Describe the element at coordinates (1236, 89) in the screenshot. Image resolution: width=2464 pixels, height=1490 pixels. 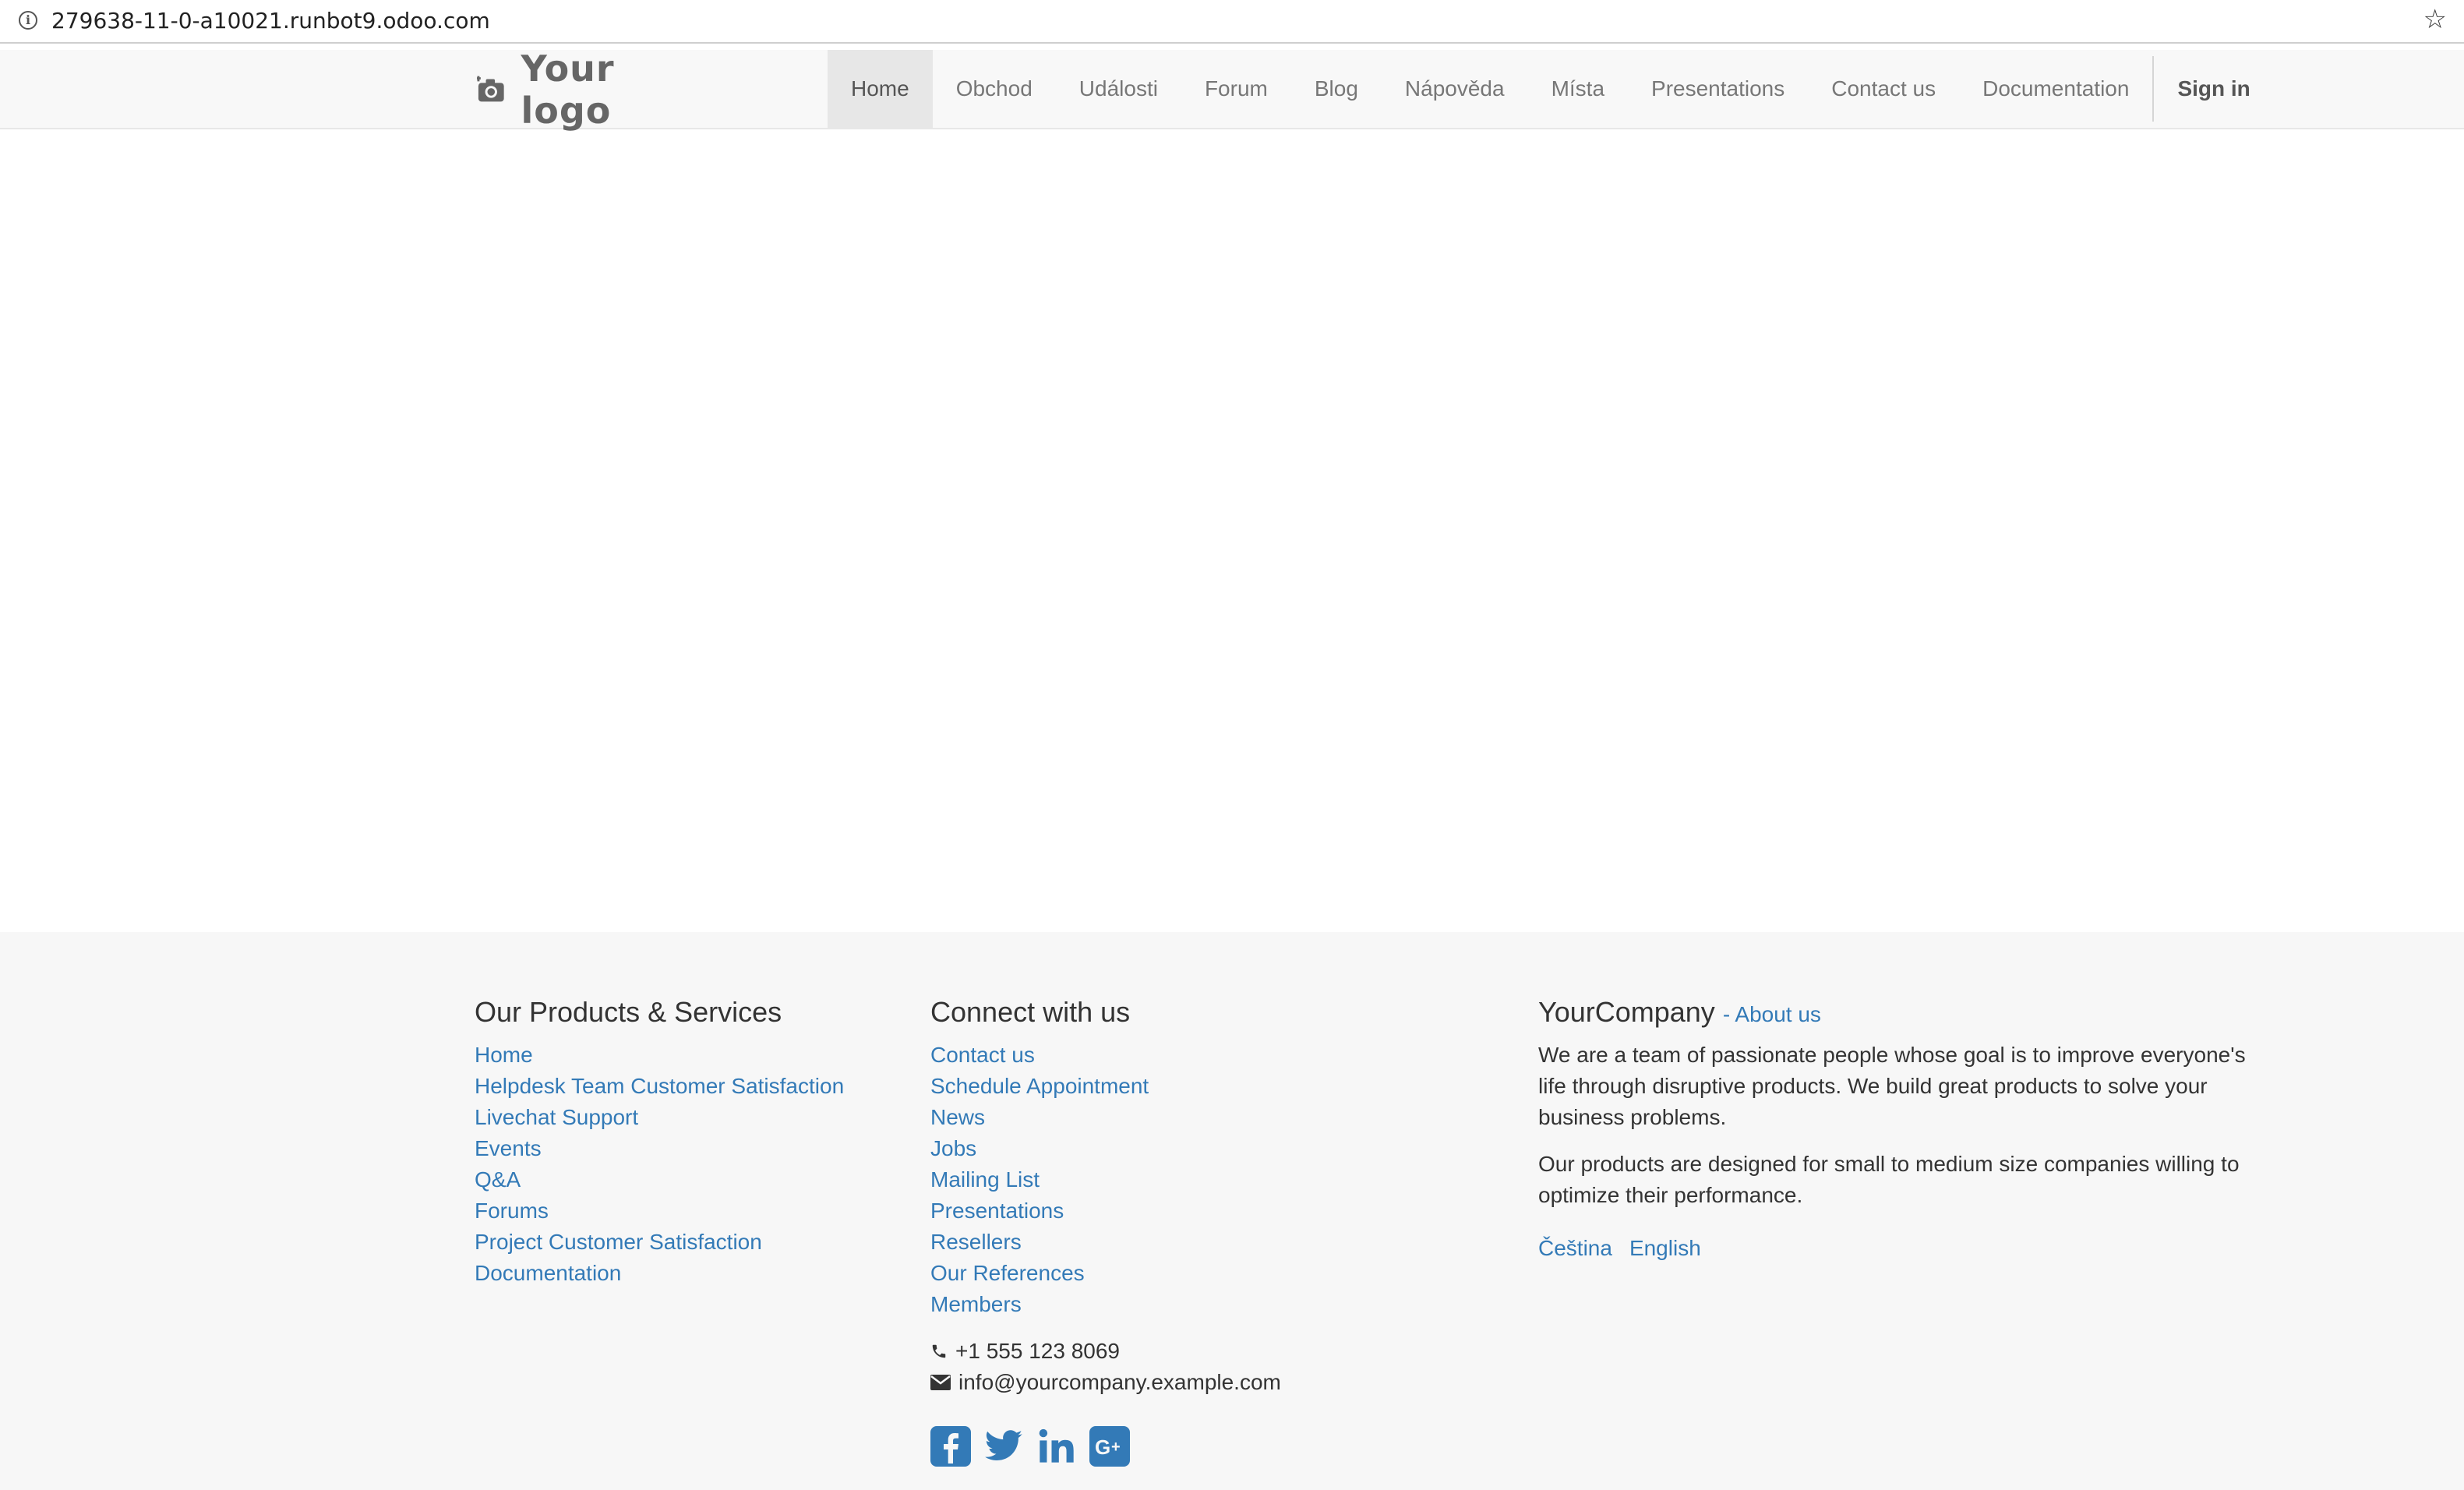
I see `nav-forum: Forum` at that location.